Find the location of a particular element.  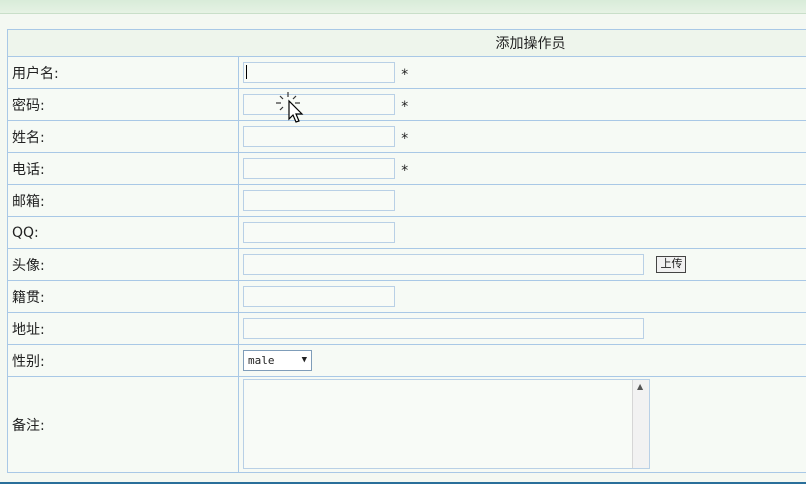

row-password: 密码: * is located at coordinates (406, 104).